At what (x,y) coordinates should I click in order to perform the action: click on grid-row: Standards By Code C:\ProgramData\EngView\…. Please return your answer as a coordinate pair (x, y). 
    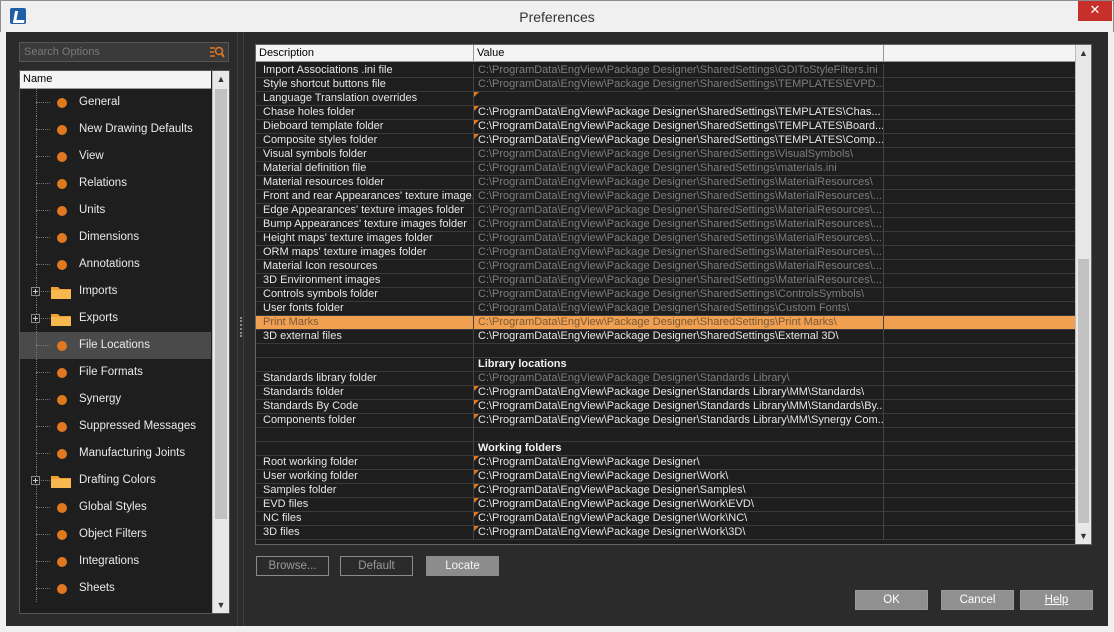
    Looking at the image, I should click on (666, 407).